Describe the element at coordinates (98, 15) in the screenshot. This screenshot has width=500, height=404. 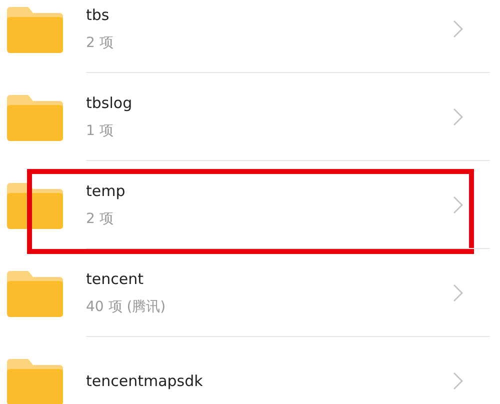
I see `folder-name: tbs` at that location.